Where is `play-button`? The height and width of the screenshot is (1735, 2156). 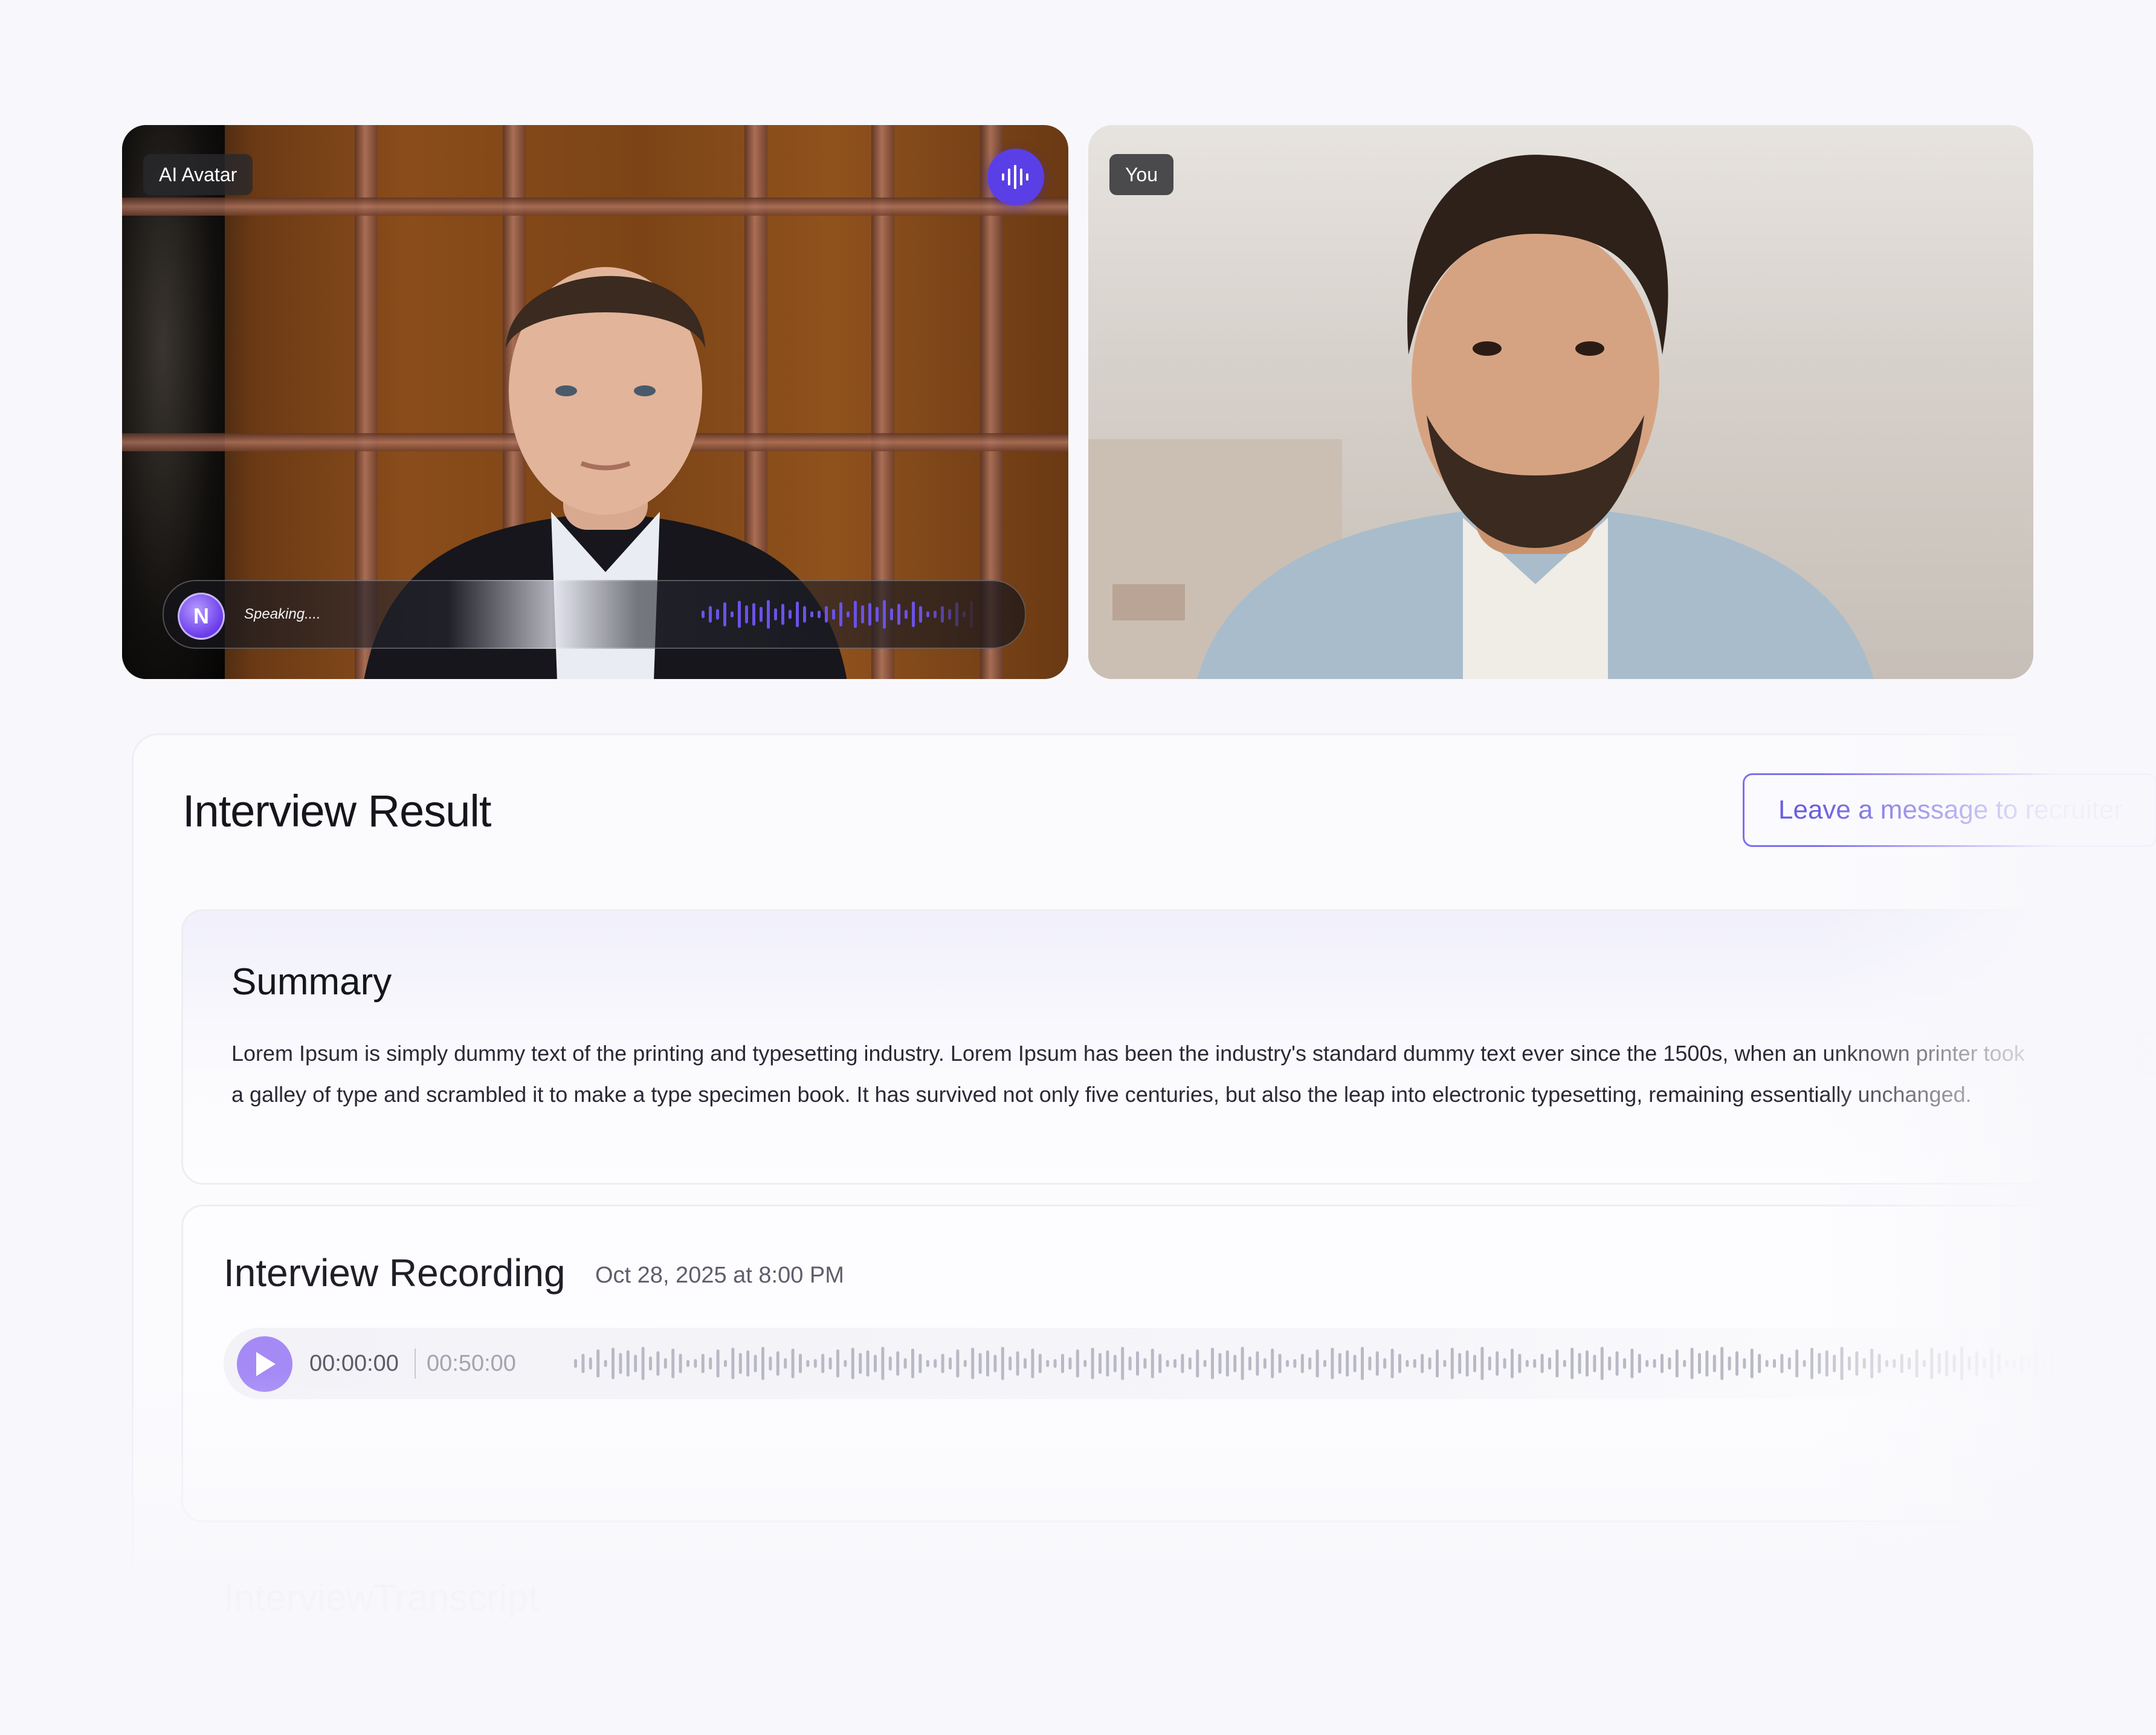 play-button is located at coordinates (264, 1364).